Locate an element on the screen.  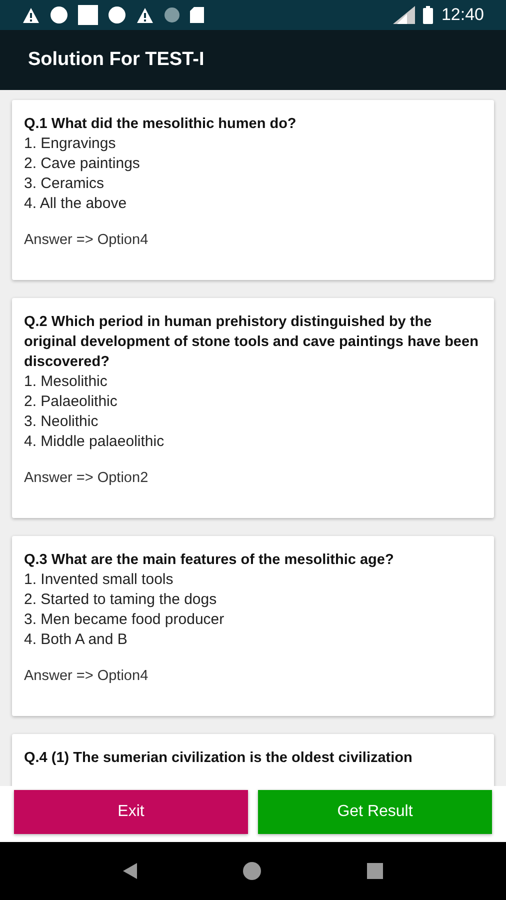
question-text: Q.3 What are the main features of the mesolithic age? is located at coordinates (209, 560).